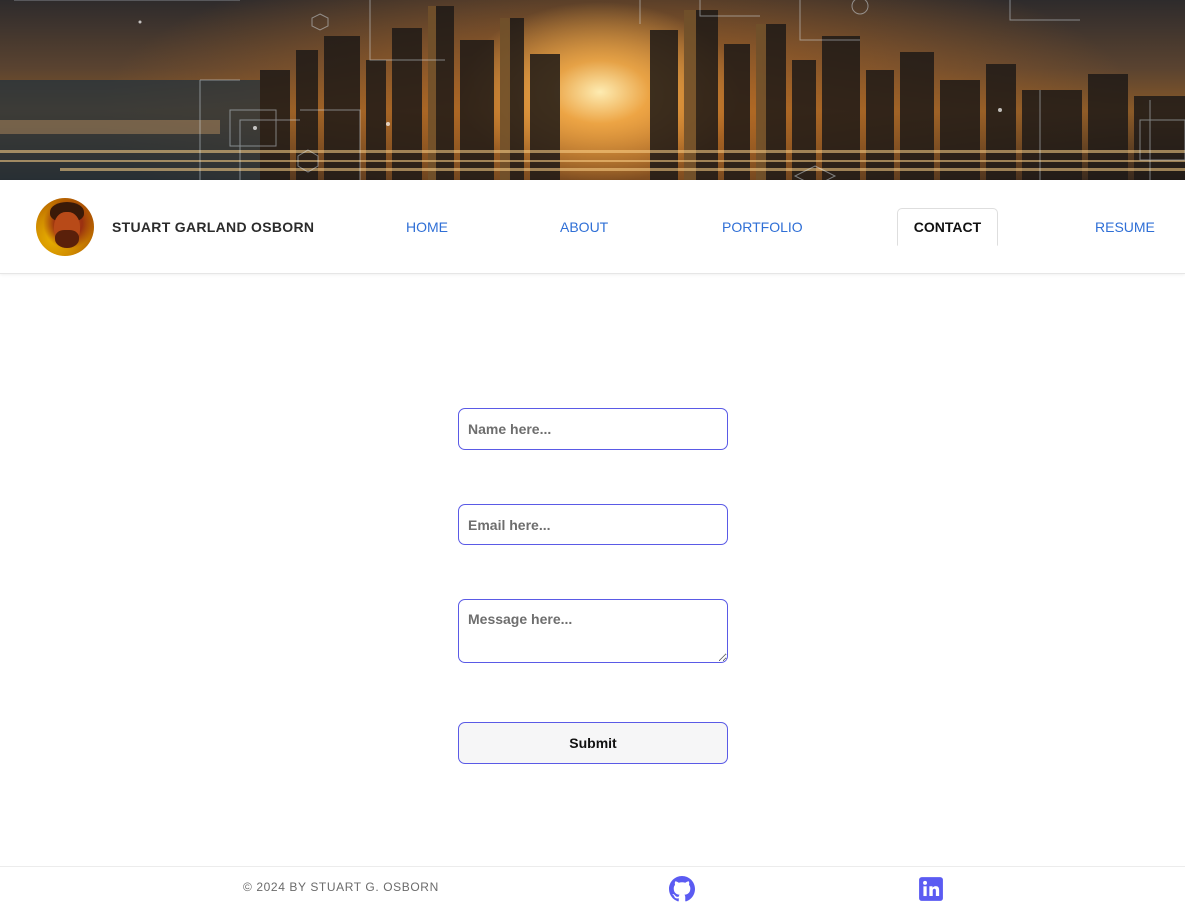 This screenshot has width=1185, height=920. I want to click on nav-portfolio-link: PORTFOLIO, so click(762, 227).